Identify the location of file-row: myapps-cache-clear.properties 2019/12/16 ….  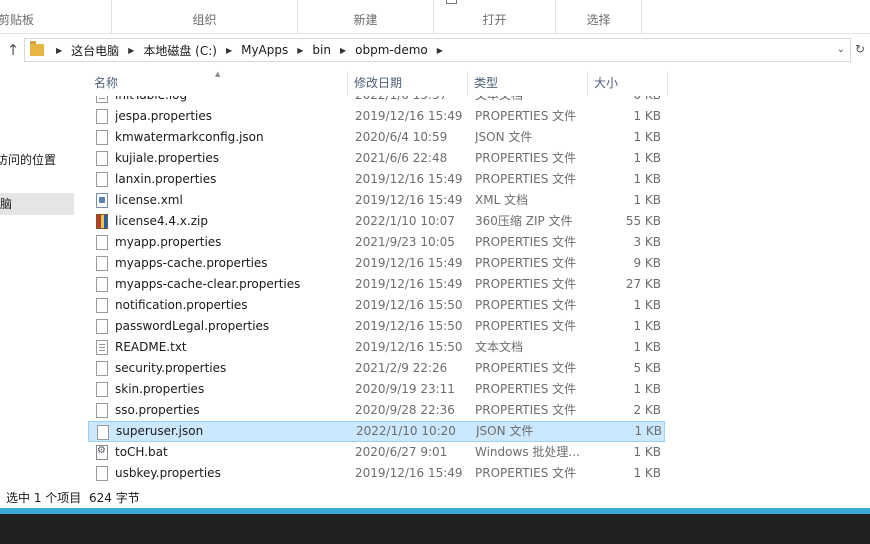
(376, 284).